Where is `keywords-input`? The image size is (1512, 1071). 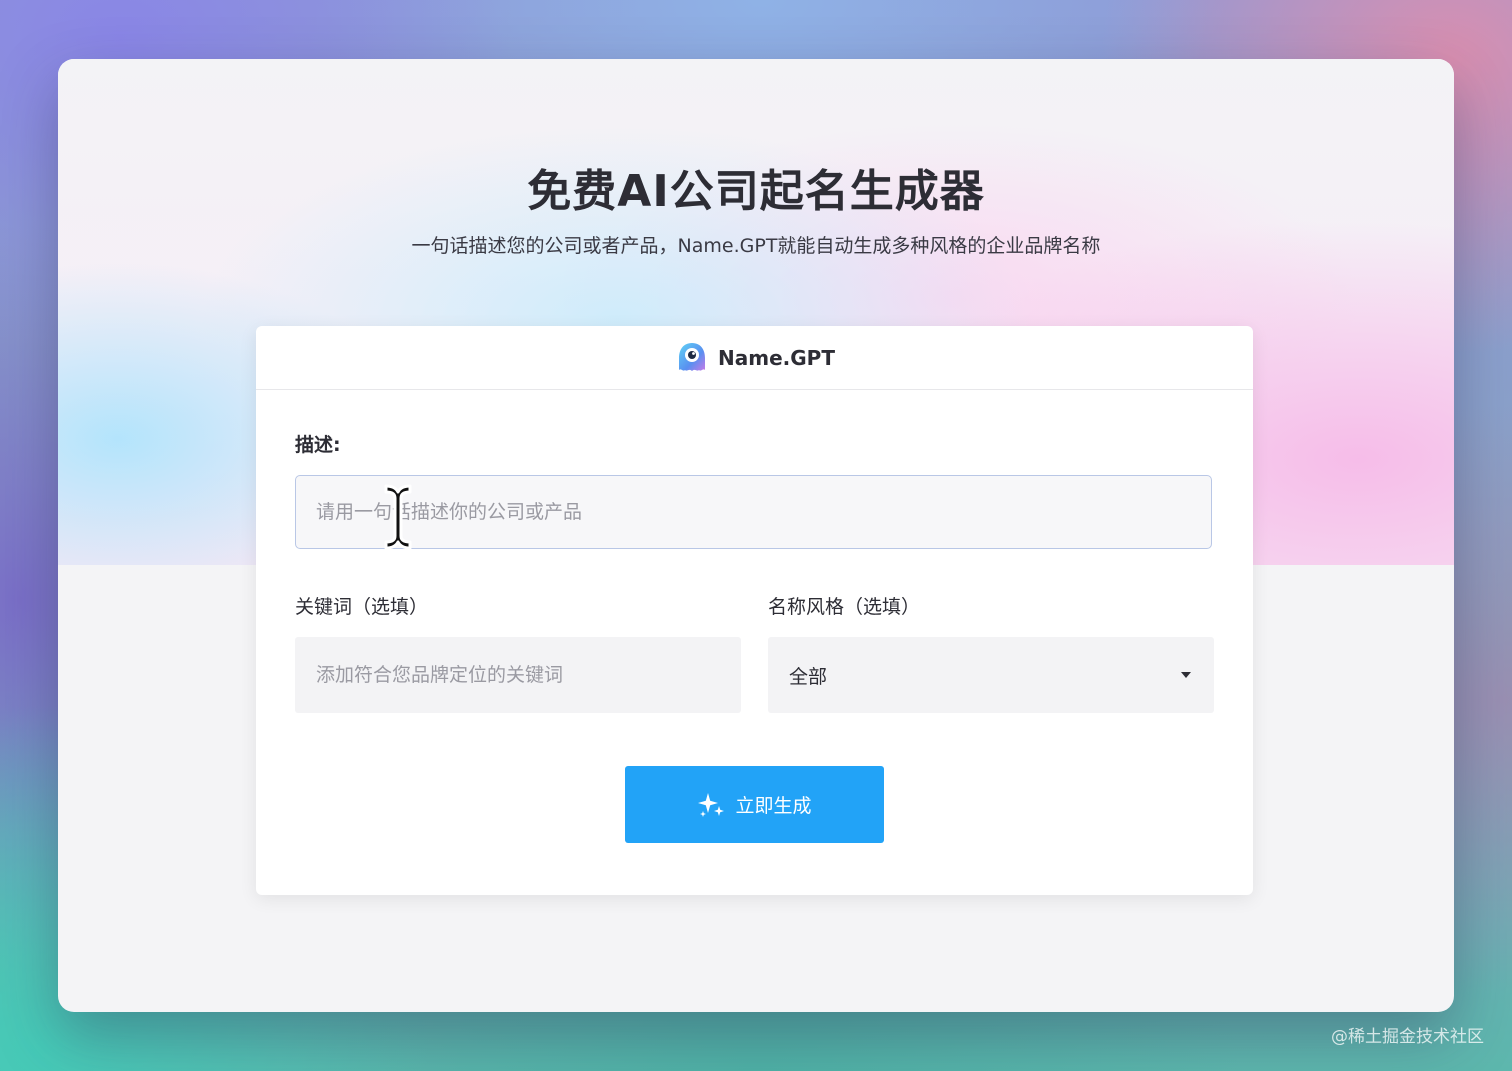 keywords-input is located at coordinates (518, 675).